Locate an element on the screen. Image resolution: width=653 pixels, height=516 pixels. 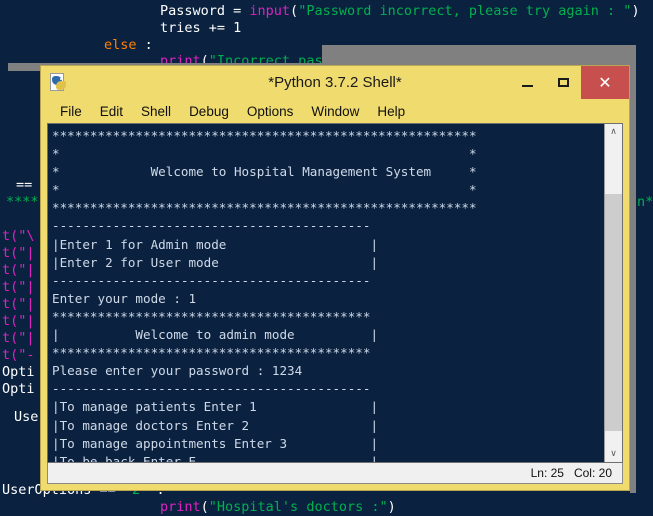
editor-code-line: print("Hospital's doctors :") is located at coordinates (278, 507).